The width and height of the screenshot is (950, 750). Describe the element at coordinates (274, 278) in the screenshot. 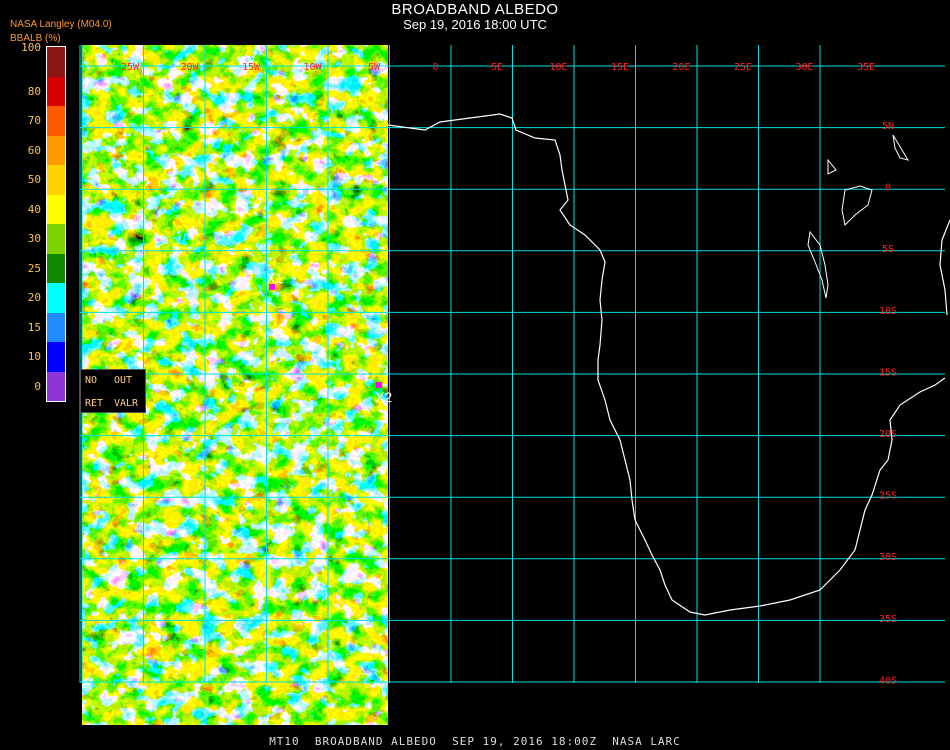

I see `marker-label: X1` at that location.